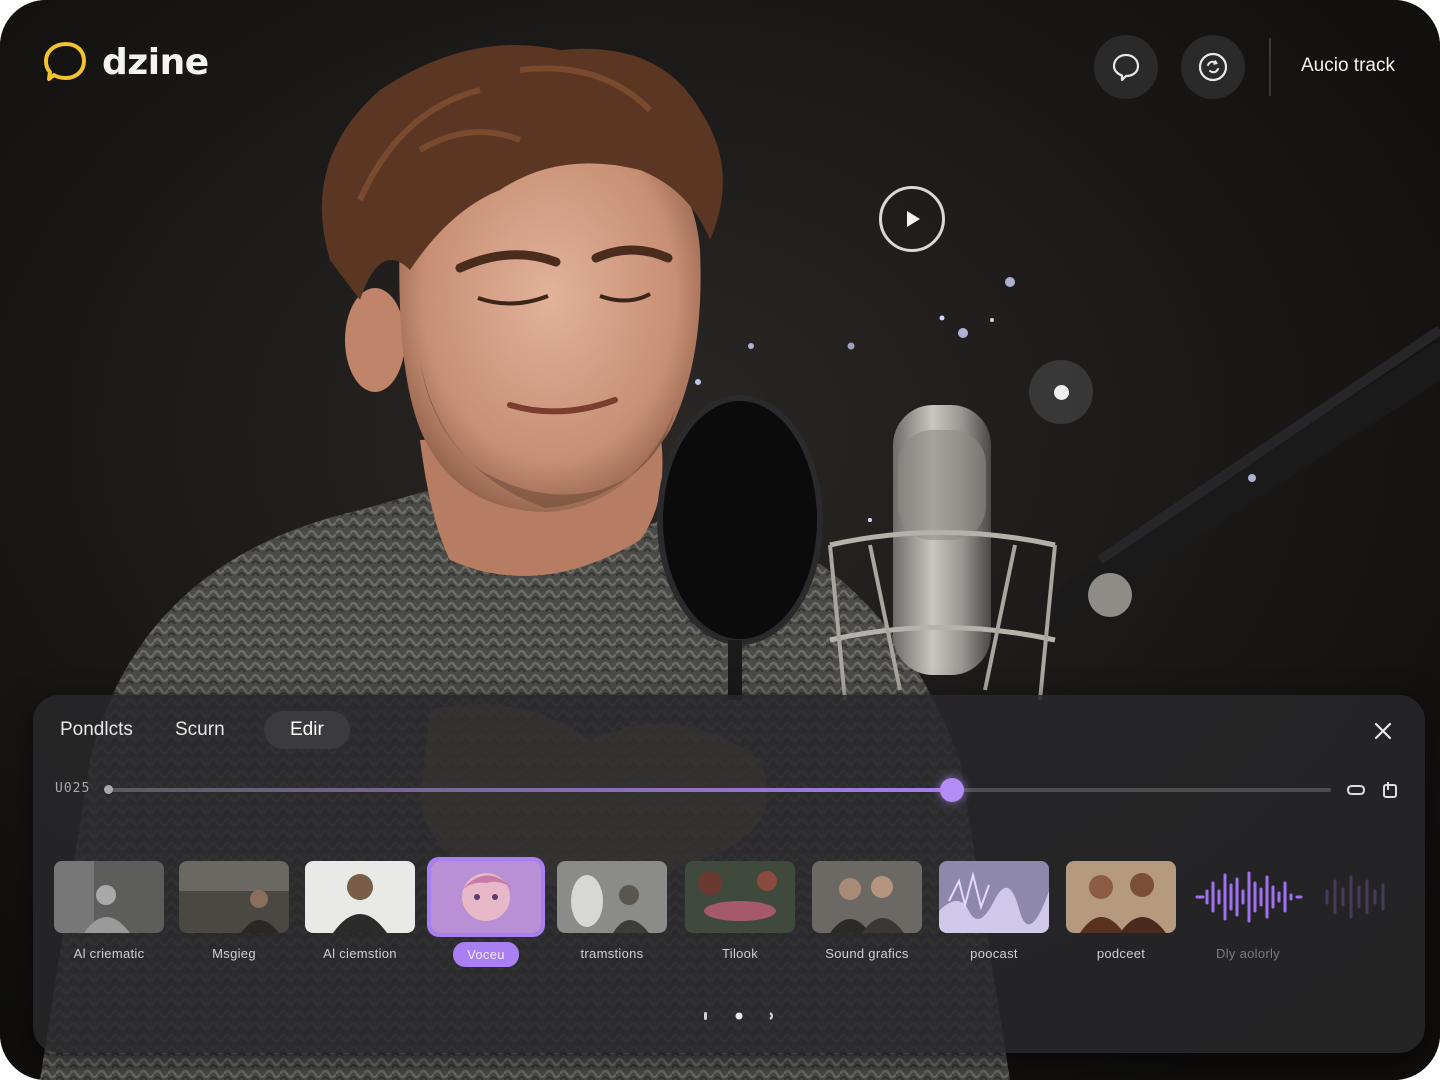  Describe the element at coordinates (65, 61) in the screenshot. I see `dzine-logo-icon` at that location.